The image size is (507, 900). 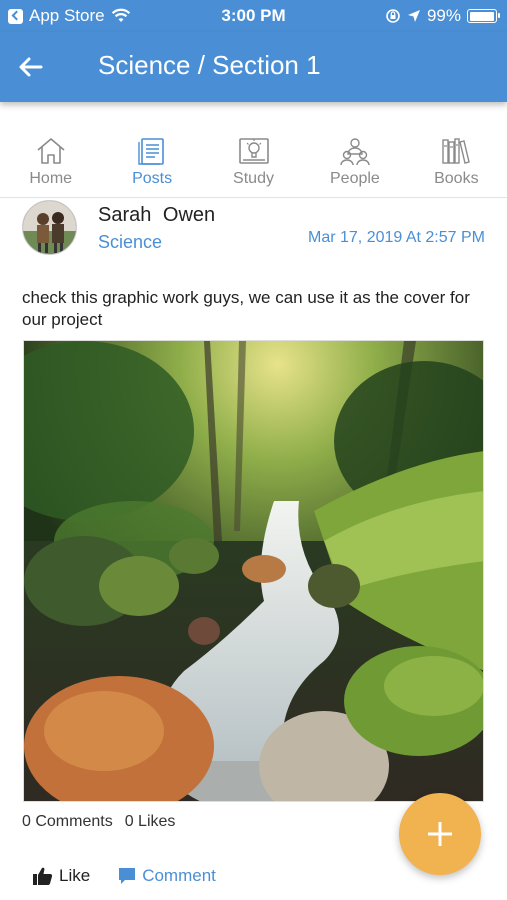 What do you see at coordinates (31, 67) in the screenshot?
I see `arrow-left-icon` at bounding box center [31, 67].